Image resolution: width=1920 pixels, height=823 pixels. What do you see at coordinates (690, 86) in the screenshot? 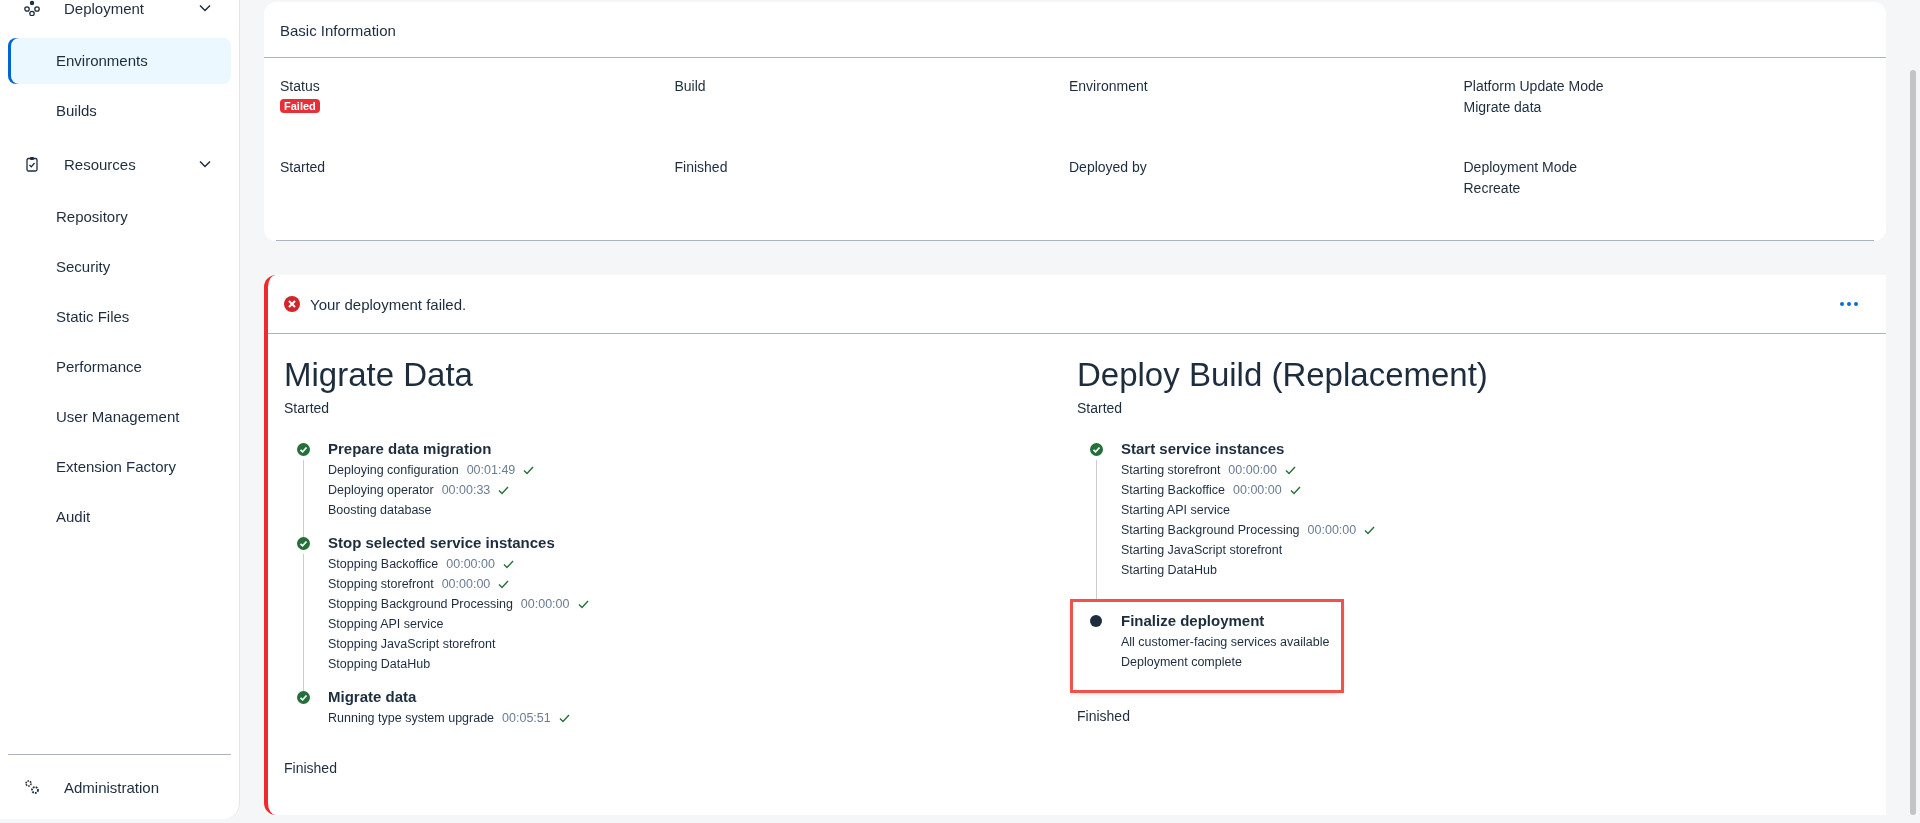
I see `field-label: Build` at bounding box center [690, 86].